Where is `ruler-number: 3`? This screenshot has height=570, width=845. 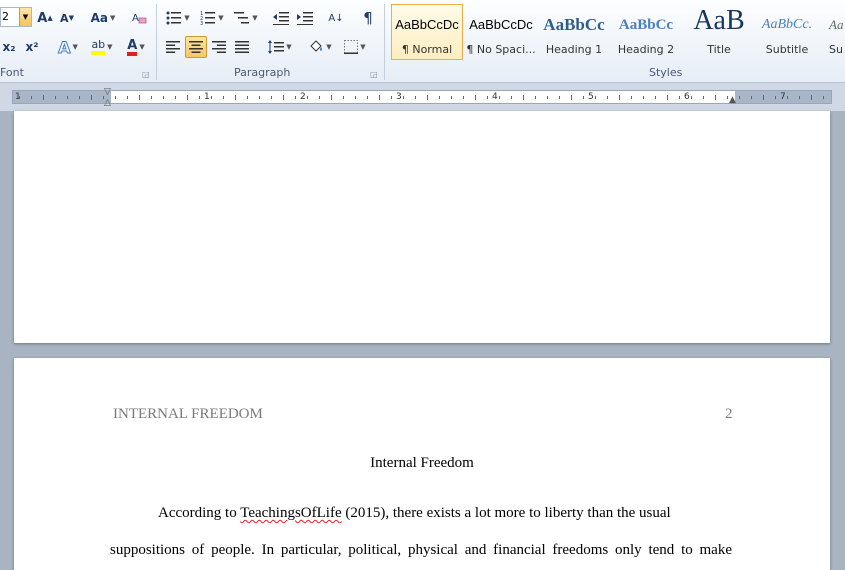
ruler-number: 3 is located at coordinates (399, 97).